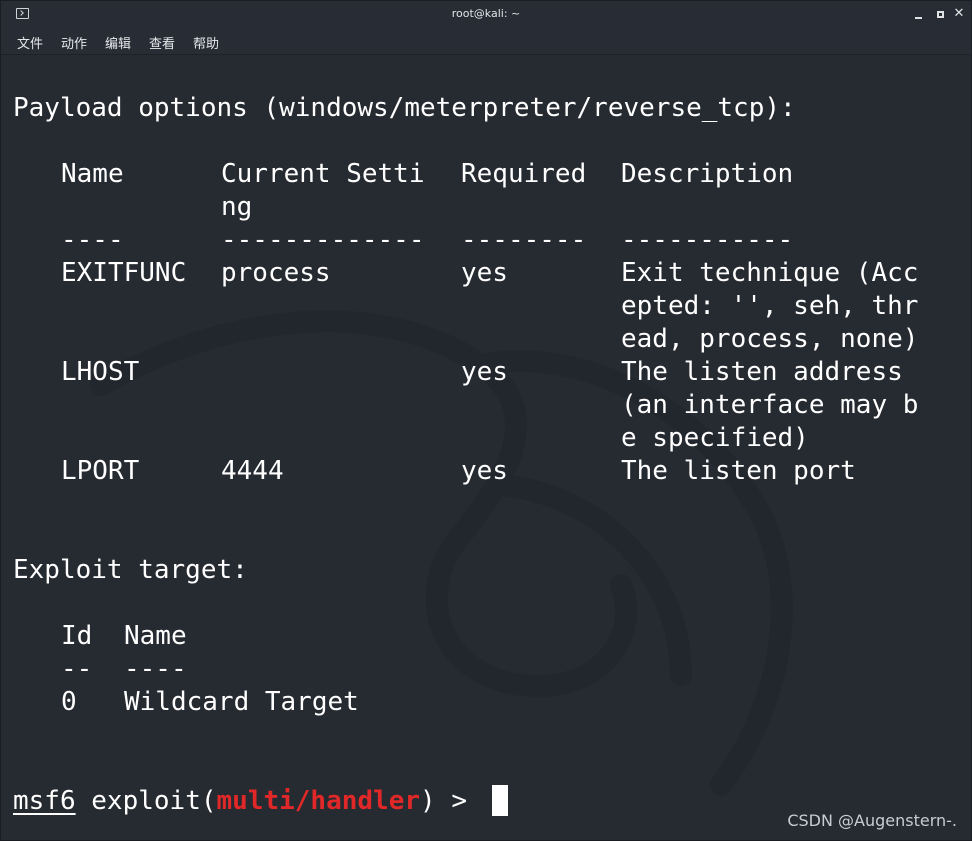 The image size is (972, 841). Describe the element at coordinates (162, 42) in the screenshot. I see `menu-view: 查看` at that location.